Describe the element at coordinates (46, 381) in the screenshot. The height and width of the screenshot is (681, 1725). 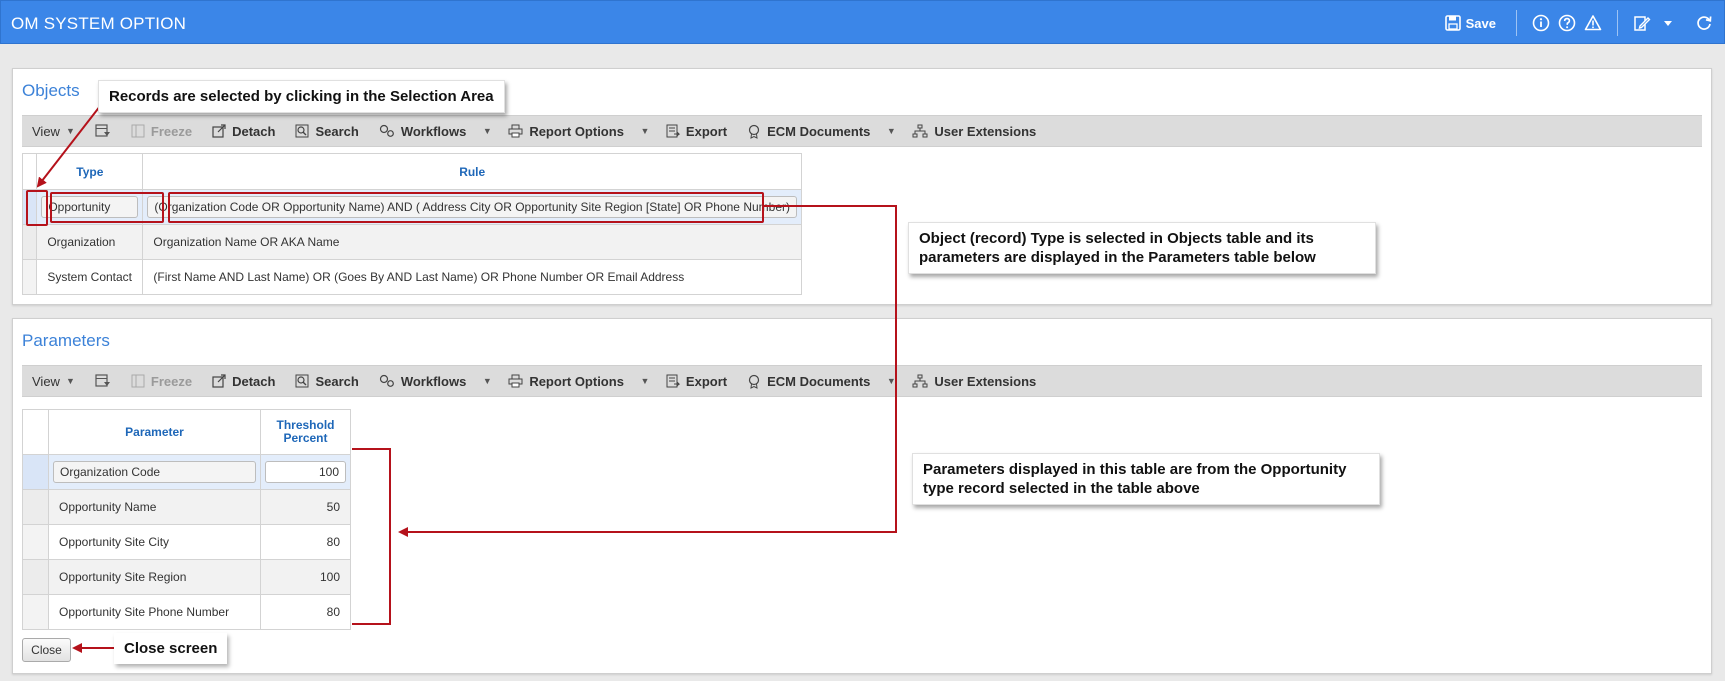
I see `view-label: View` at that location.